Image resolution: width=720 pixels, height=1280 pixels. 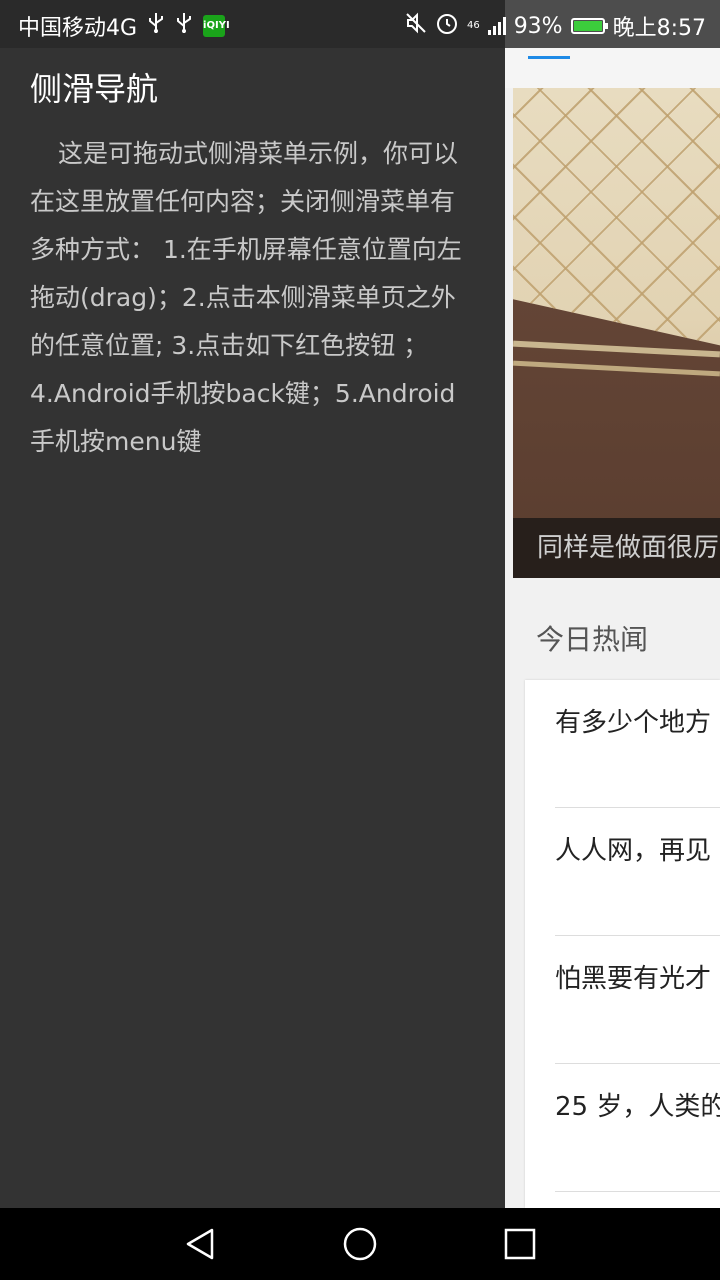 I want to click on carrier-label: 中国移动4G, so click(x=78, y=28).